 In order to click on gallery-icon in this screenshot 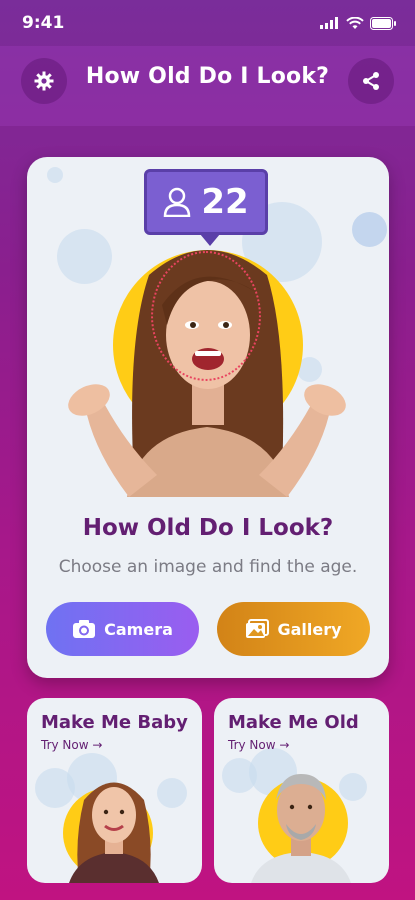, I will do `click(258, 628)`.